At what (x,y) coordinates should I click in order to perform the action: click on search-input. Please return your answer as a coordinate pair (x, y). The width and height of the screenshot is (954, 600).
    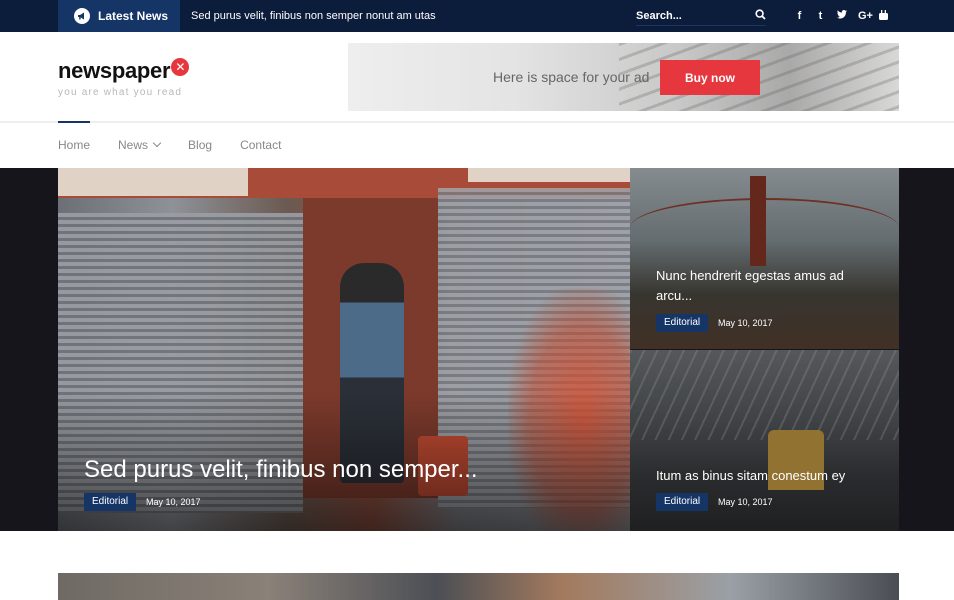
    Looking at the image, I should click on (686, 15).